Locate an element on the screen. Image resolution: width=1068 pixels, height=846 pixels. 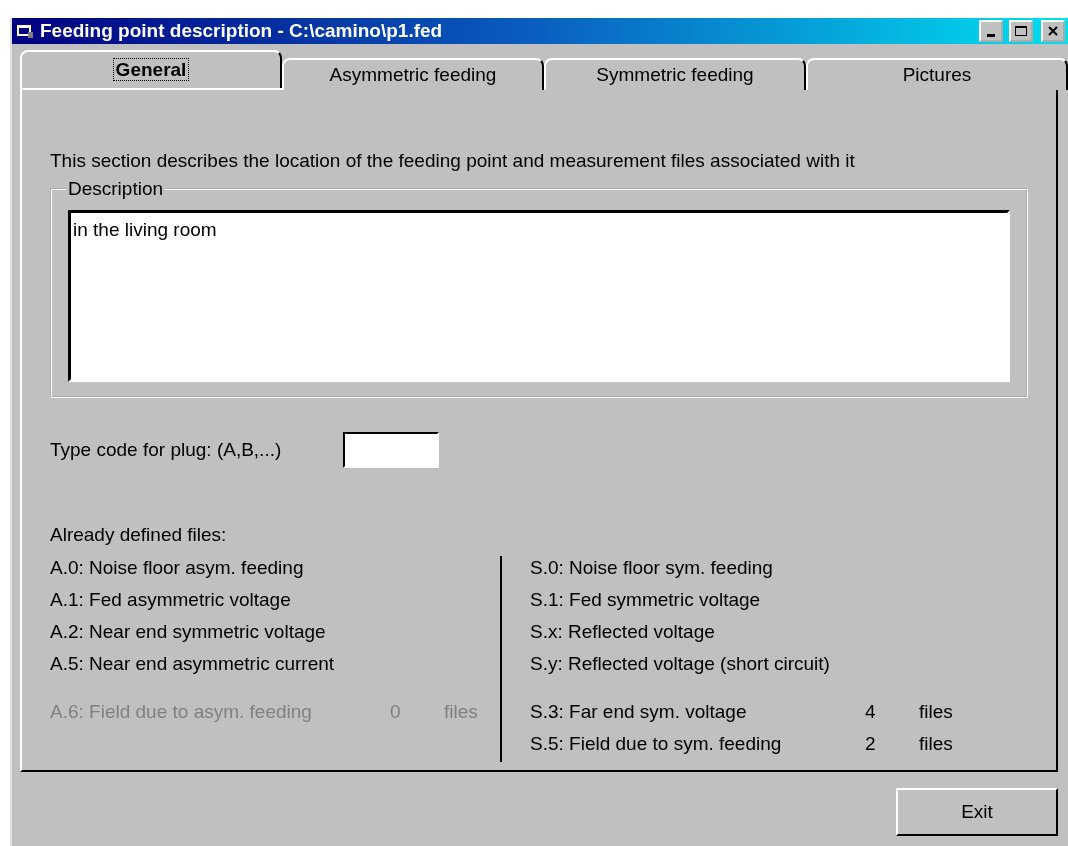
window-title: Feeding point description - C:\camino\p1.fed is located at coordinates (242, 31).